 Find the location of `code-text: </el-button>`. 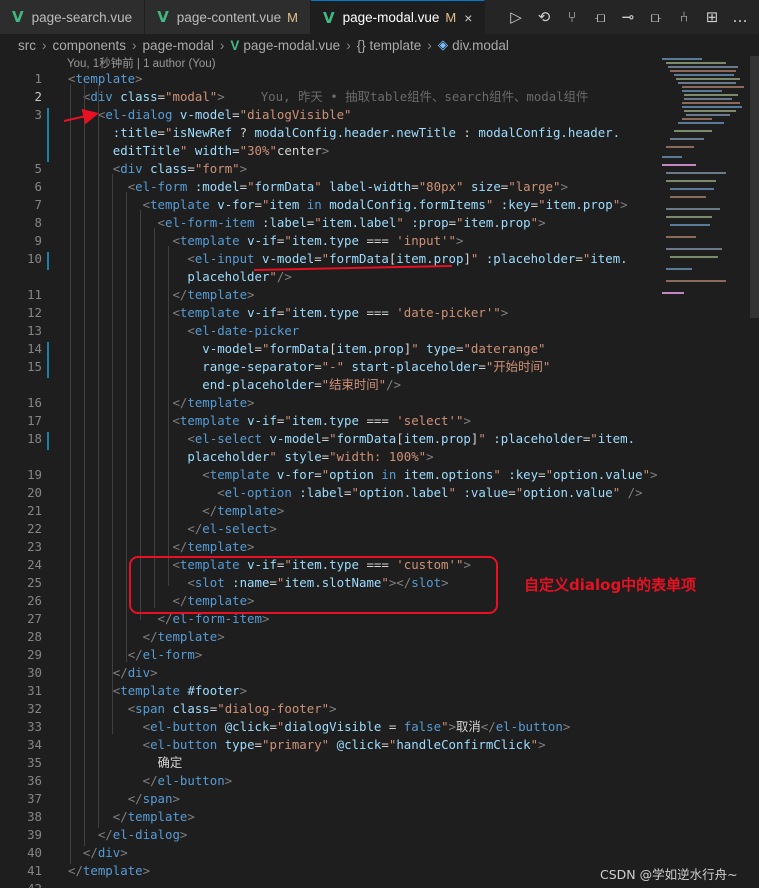

code-text: </el-button> is located at coordinates (187, 780).